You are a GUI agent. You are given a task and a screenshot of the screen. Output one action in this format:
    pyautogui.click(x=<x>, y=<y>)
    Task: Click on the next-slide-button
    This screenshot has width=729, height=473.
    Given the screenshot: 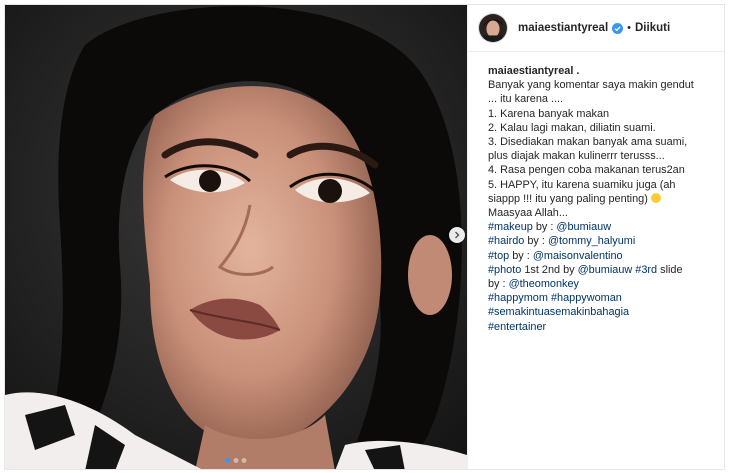 What is the action you would take?
    pyautogui.click(x=457, y=235)
    